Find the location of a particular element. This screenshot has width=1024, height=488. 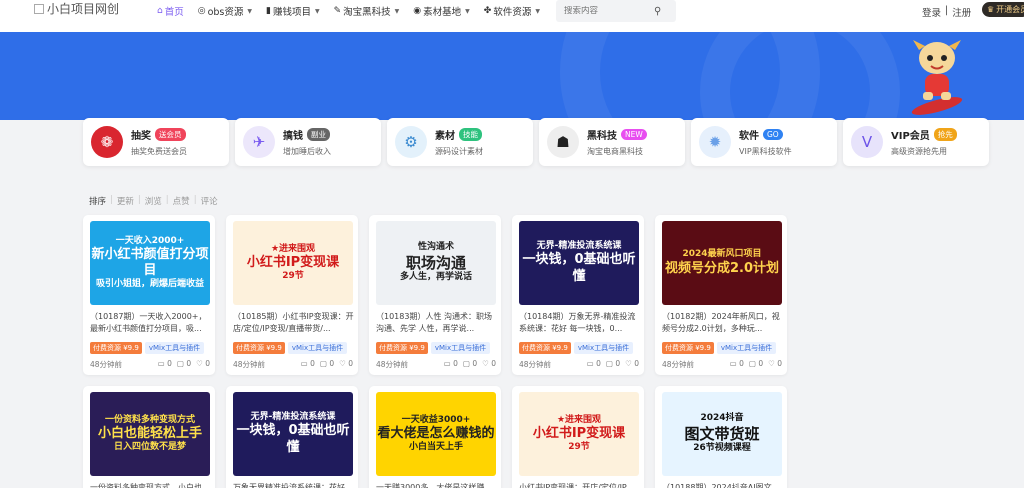

search-input is located at coordinates (609, 11).